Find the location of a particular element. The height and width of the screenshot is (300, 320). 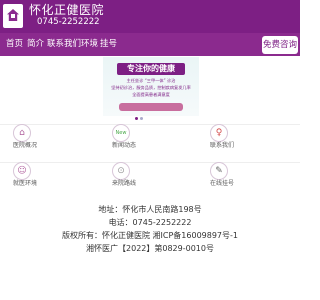

banner-accent-bar is located at coordinates (151, 107).